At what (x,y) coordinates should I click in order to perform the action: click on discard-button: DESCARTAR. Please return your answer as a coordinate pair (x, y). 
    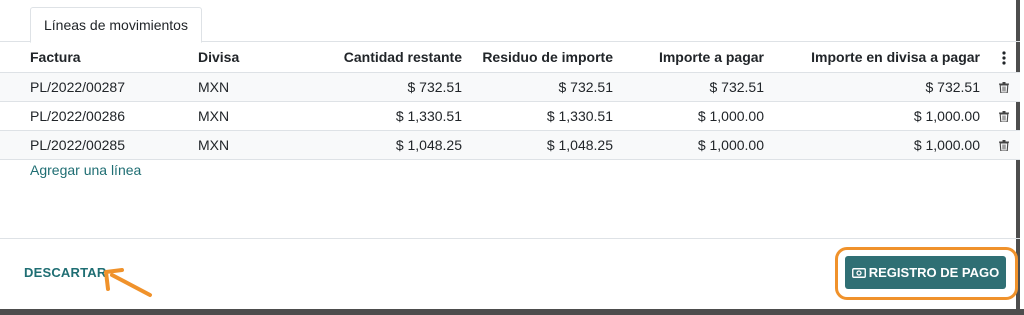
    Looking at the image, I should click on (65, 272).